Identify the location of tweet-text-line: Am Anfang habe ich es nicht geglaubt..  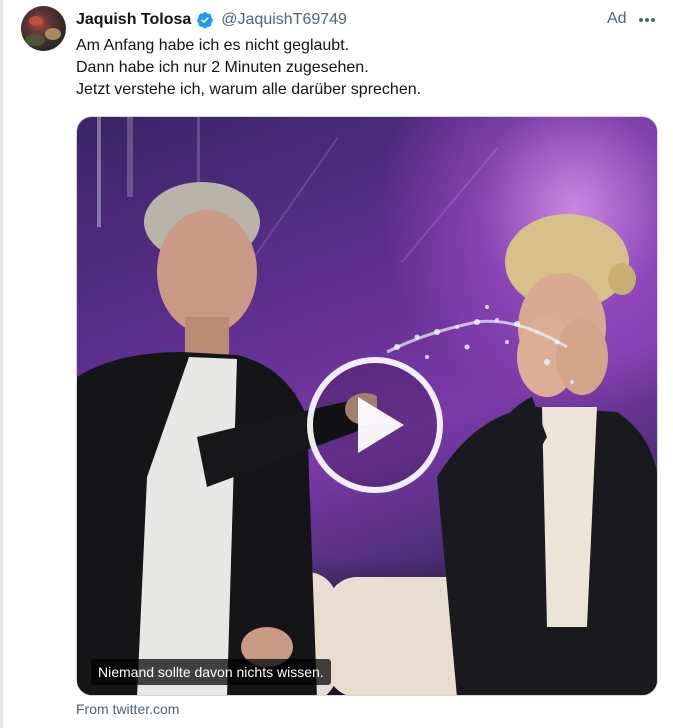
(213, 45).